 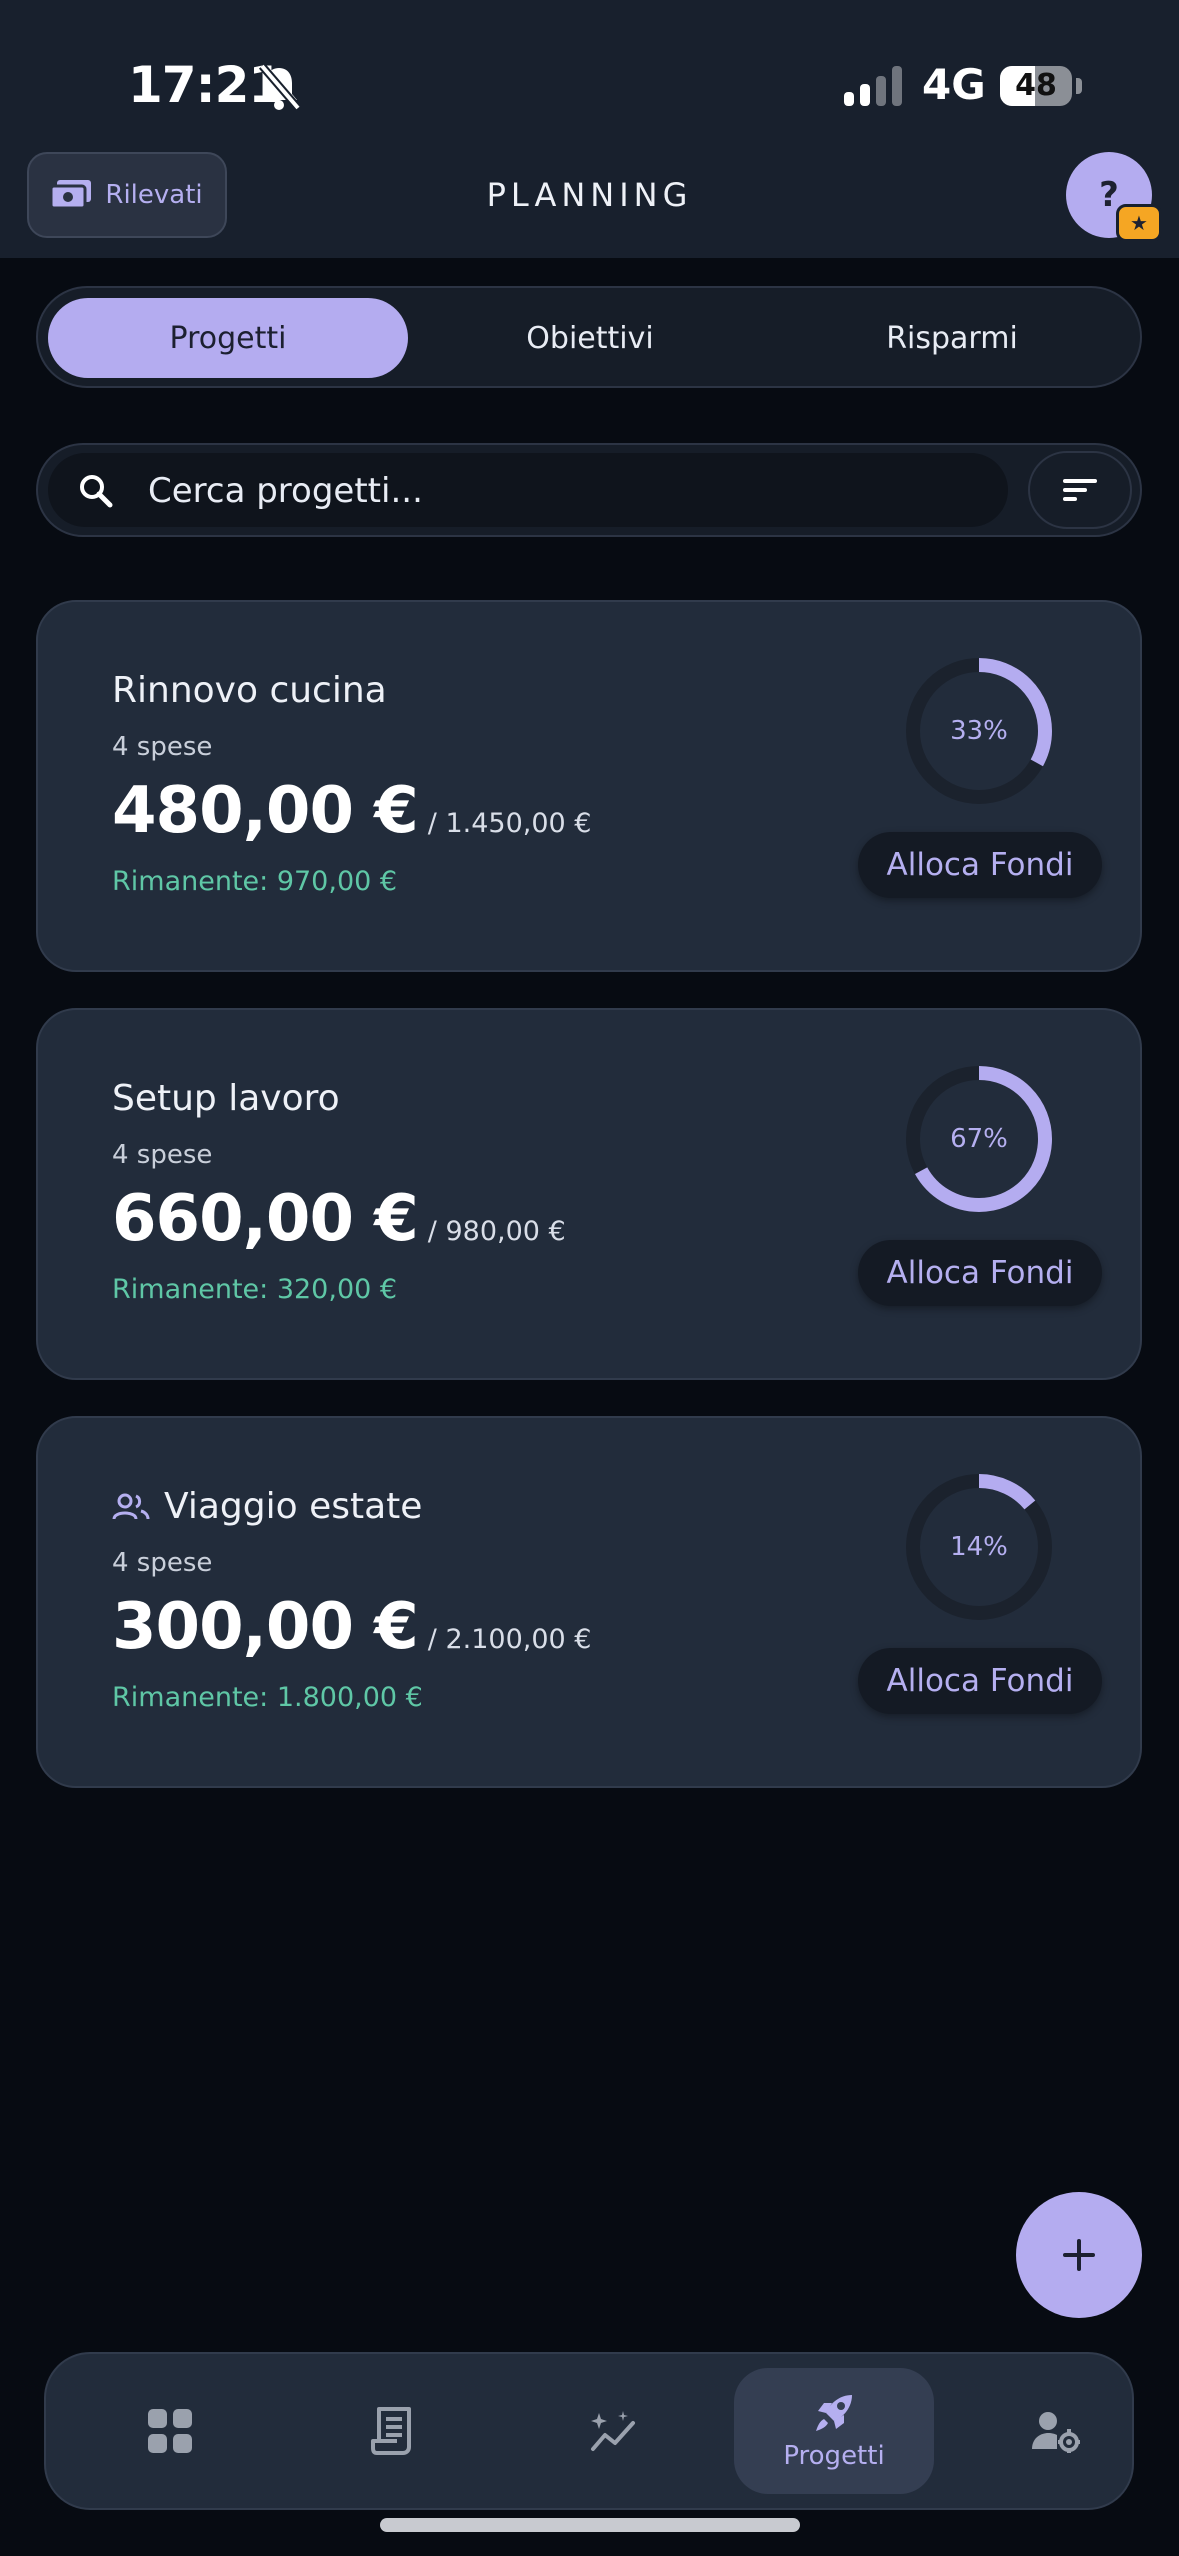 I want to click on network-type: 4G, so click(x=954, y=84).